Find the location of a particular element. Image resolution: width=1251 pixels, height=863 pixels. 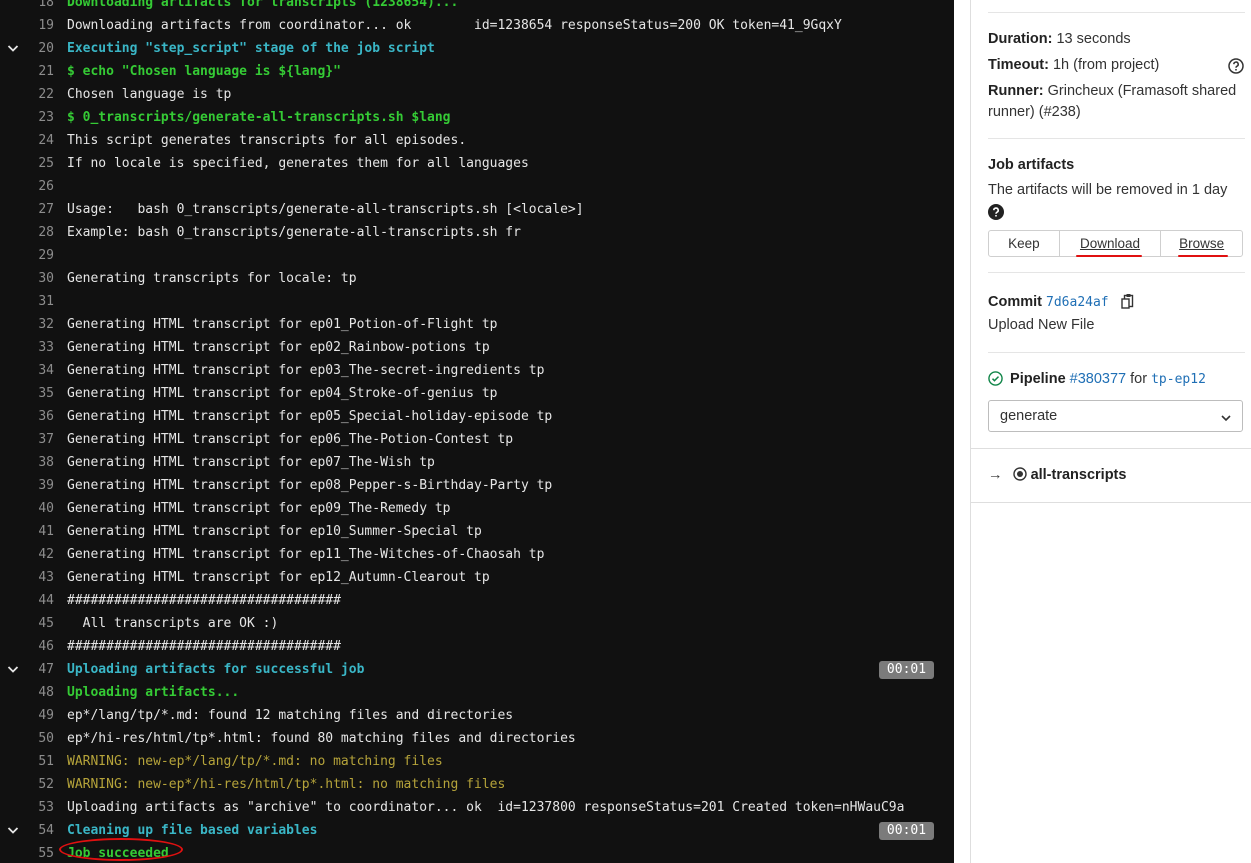

line-number: 45 is located at coordinates (38, 623).